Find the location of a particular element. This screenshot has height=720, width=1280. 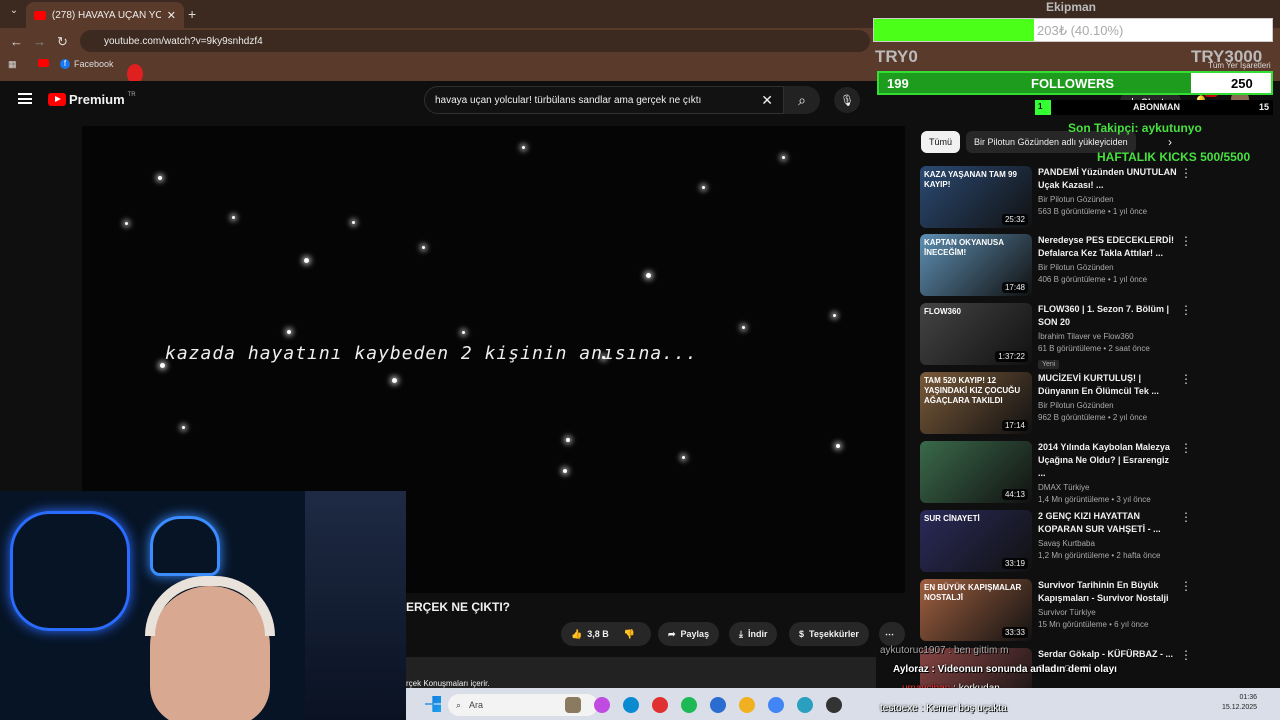

ekipman-progress-bar: 203₺ (40.10%) is located at coordinates (1073, 30).